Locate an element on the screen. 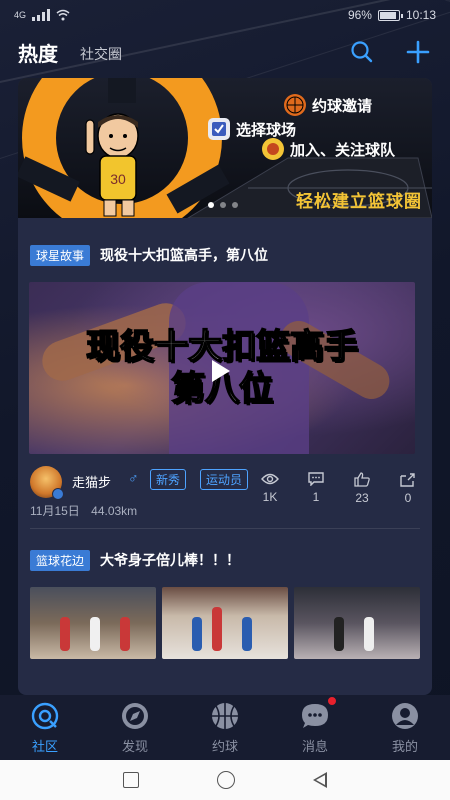 This screenshot has height=800, width=450. nav-play: 约球 is located at coordinates (225, 727).